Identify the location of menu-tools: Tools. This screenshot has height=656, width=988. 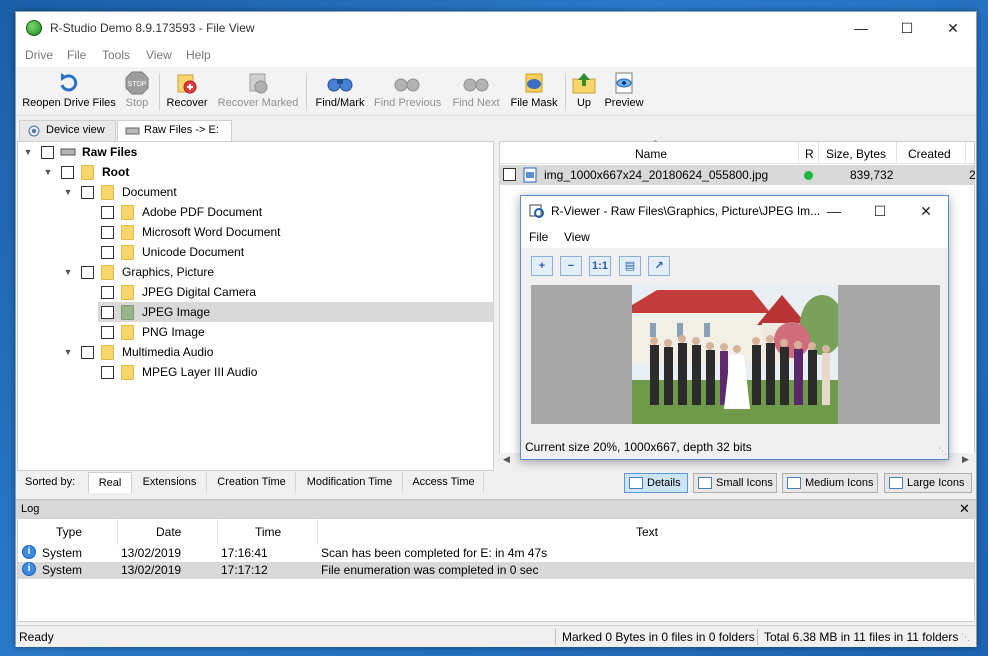
(116, 55).